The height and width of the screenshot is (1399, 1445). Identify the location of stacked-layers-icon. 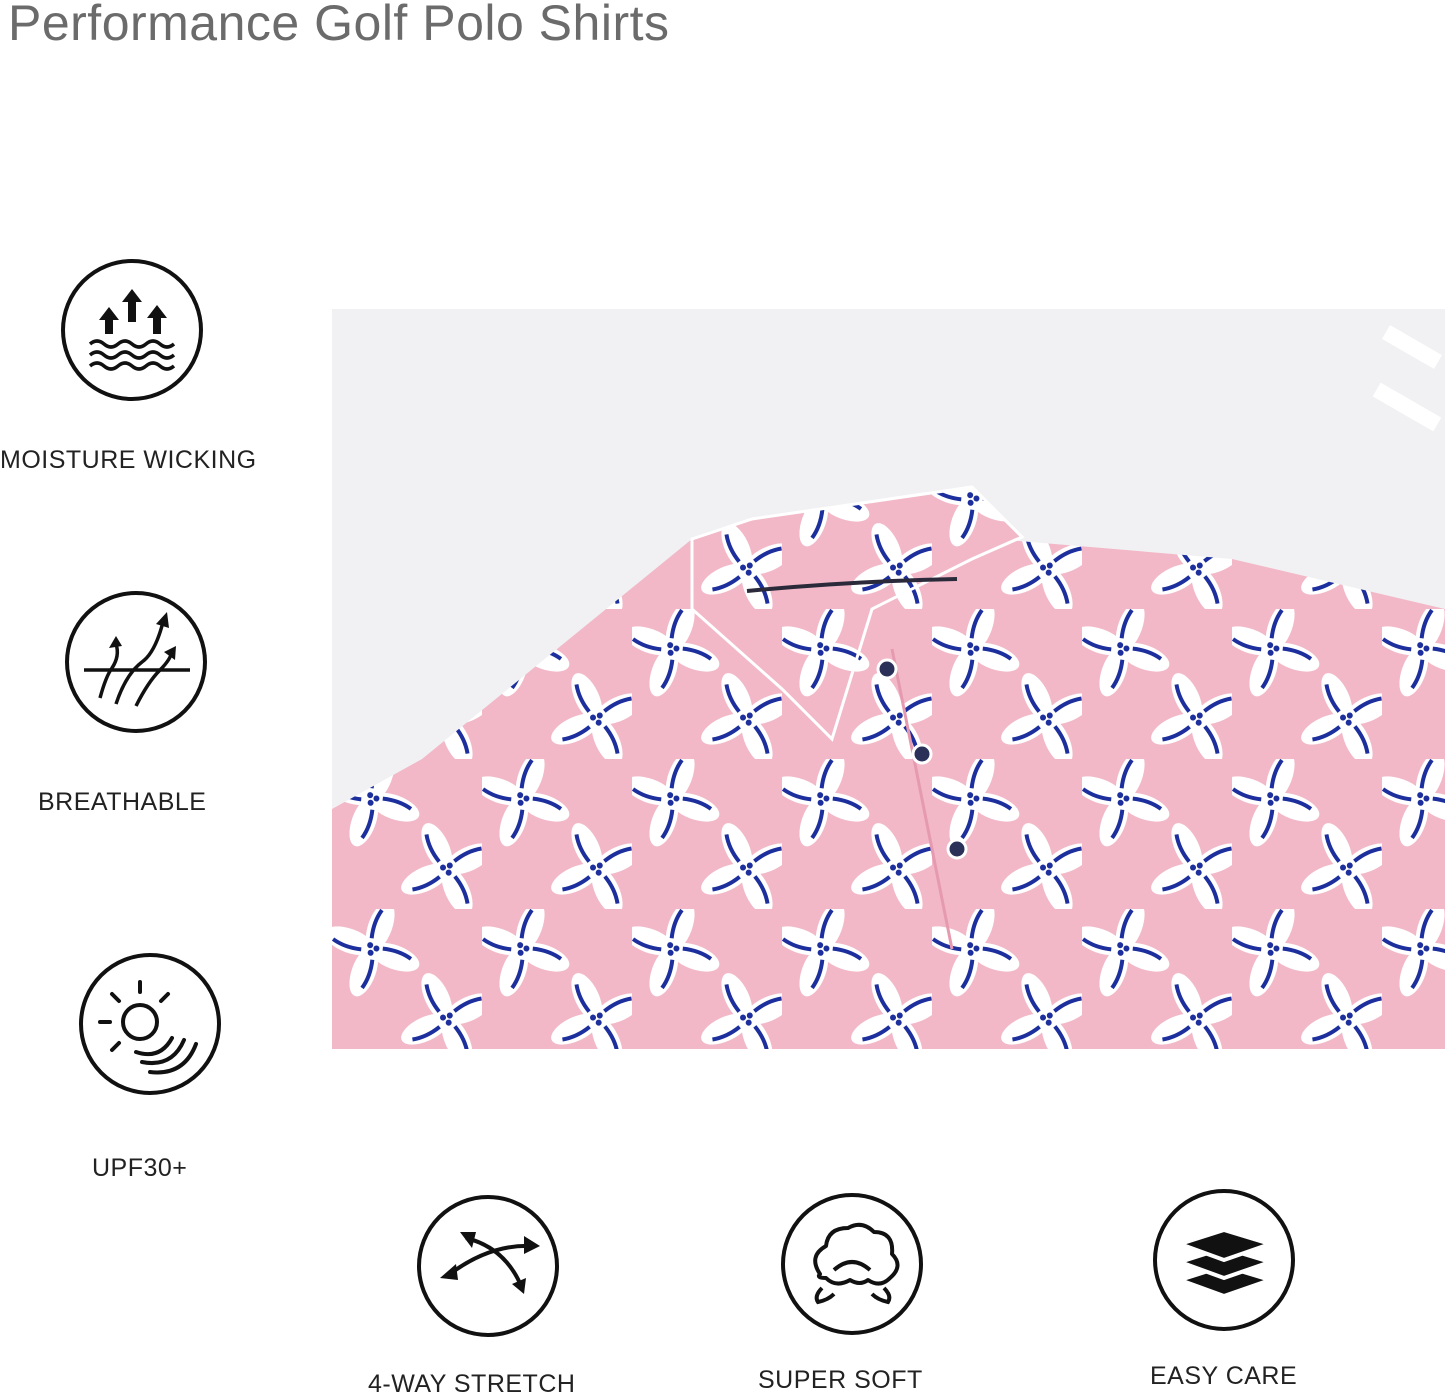
(1224, 1260).